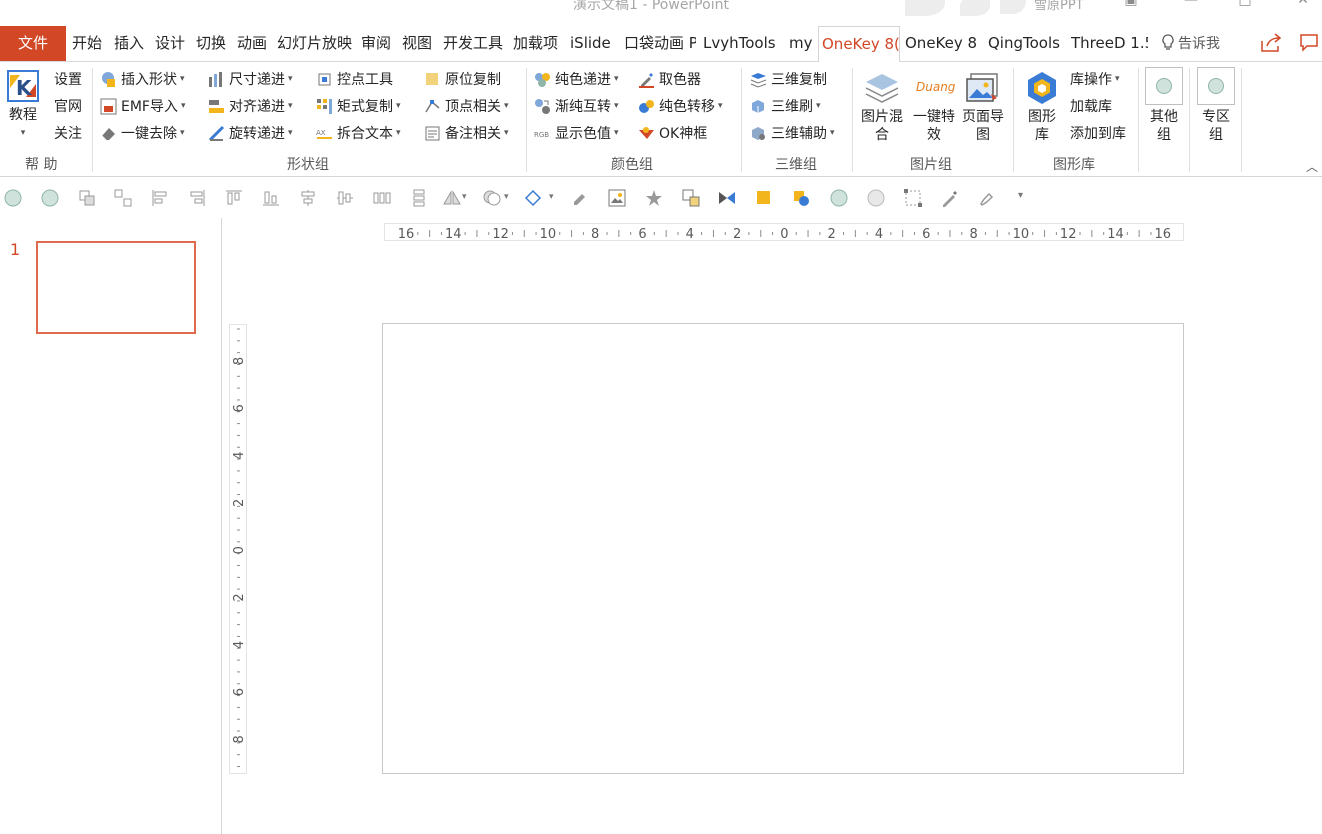 The image size is (1322, 834). Describe the element at coordinates (1091, 106) in the screenshot. I see `load-library-button: 加载库` at that location.